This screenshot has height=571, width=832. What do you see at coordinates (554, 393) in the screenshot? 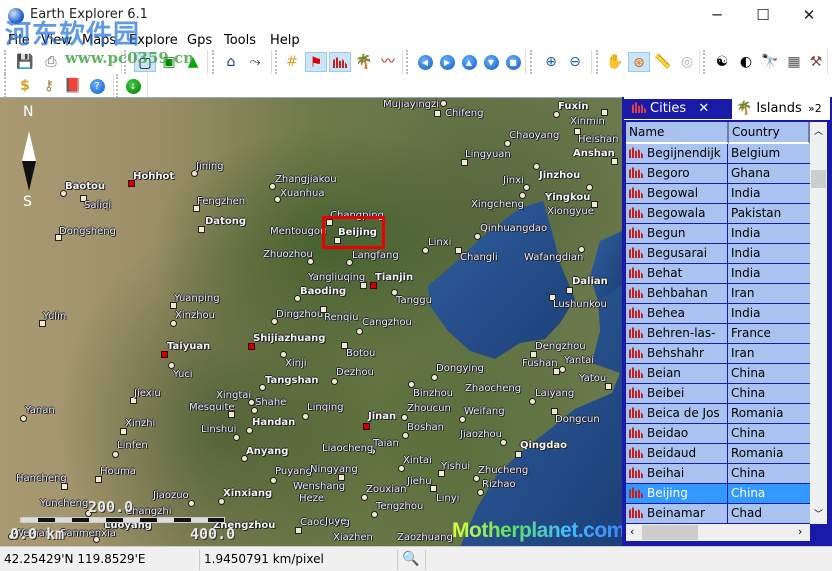
I see `city-label: Laiyang` at bounding box center [554, 393].